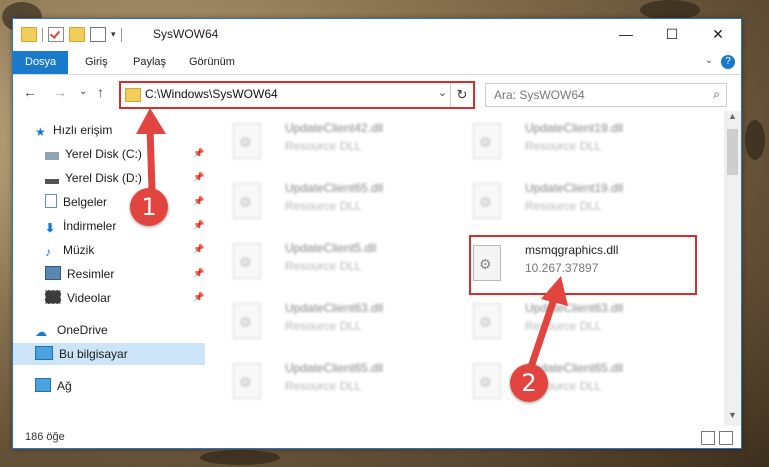 Image resolution: width=769 pixels, height=467 pixels. I want to click on arrow-2-head, so click(554, 291).